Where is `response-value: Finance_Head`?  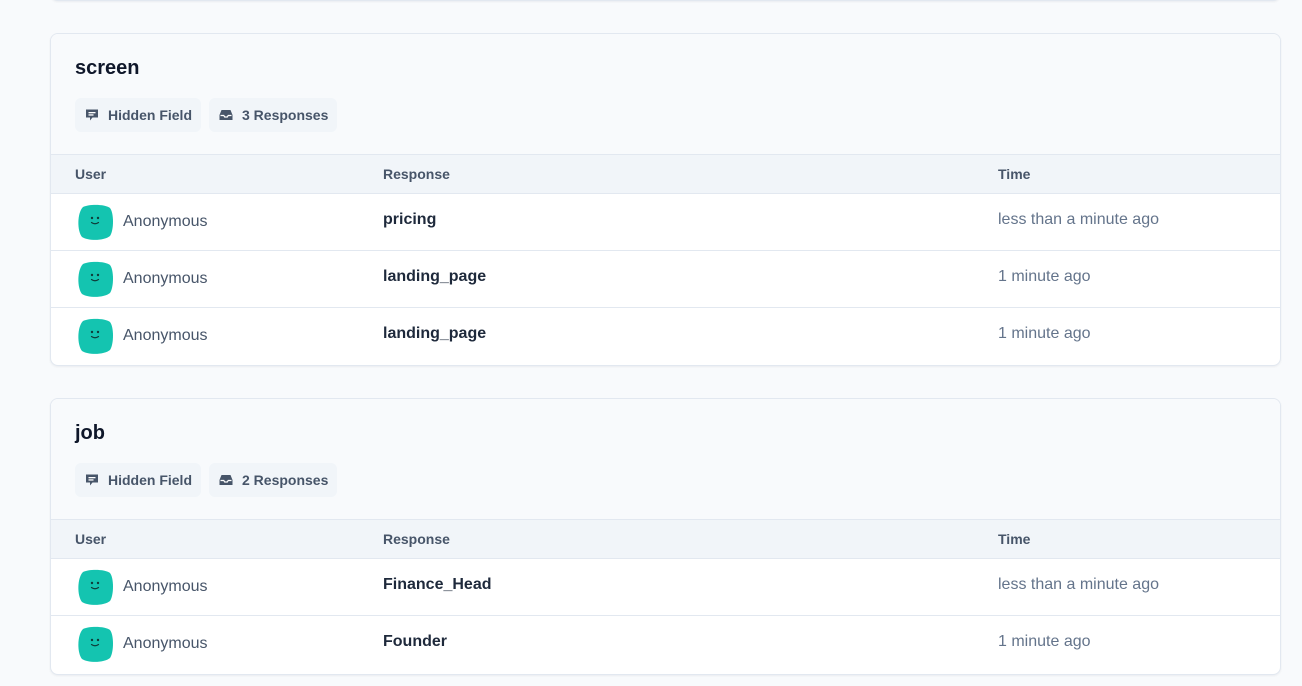 response-value: Finance_Head is located at coordinates (437, 584).